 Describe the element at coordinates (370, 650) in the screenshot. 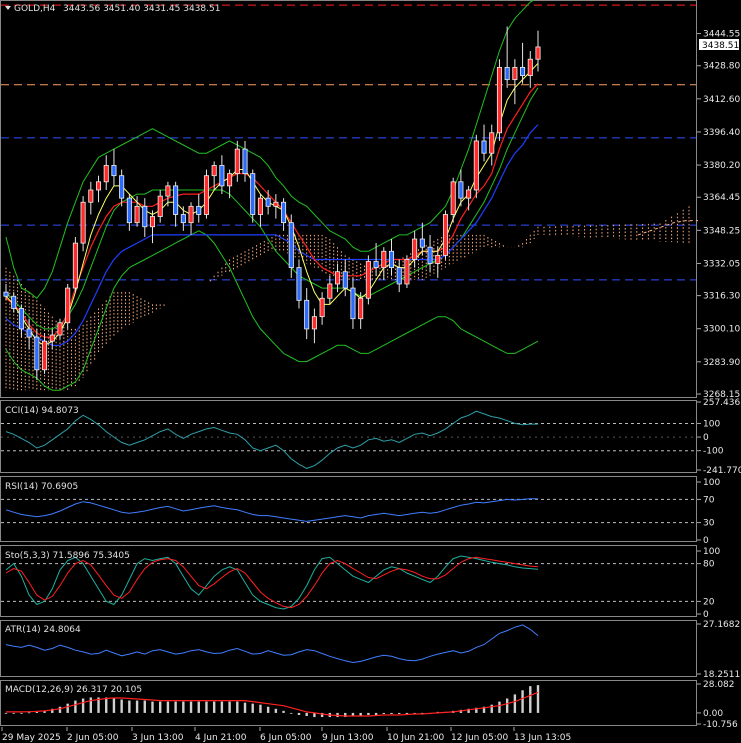

I see `atr-pane: 27.1682 18.2511 ATR(14) 24.8064` at that location.